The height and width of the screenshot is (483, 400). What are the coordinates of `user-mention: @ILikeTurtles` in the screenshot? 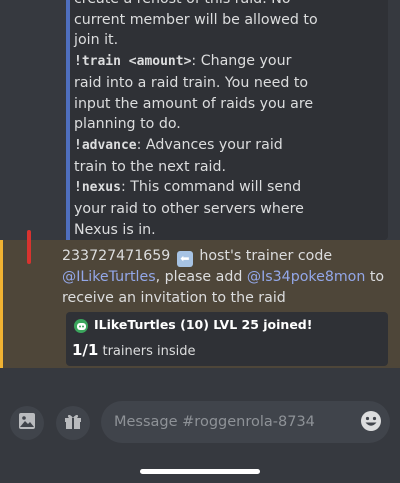 It's located at (109, 277).